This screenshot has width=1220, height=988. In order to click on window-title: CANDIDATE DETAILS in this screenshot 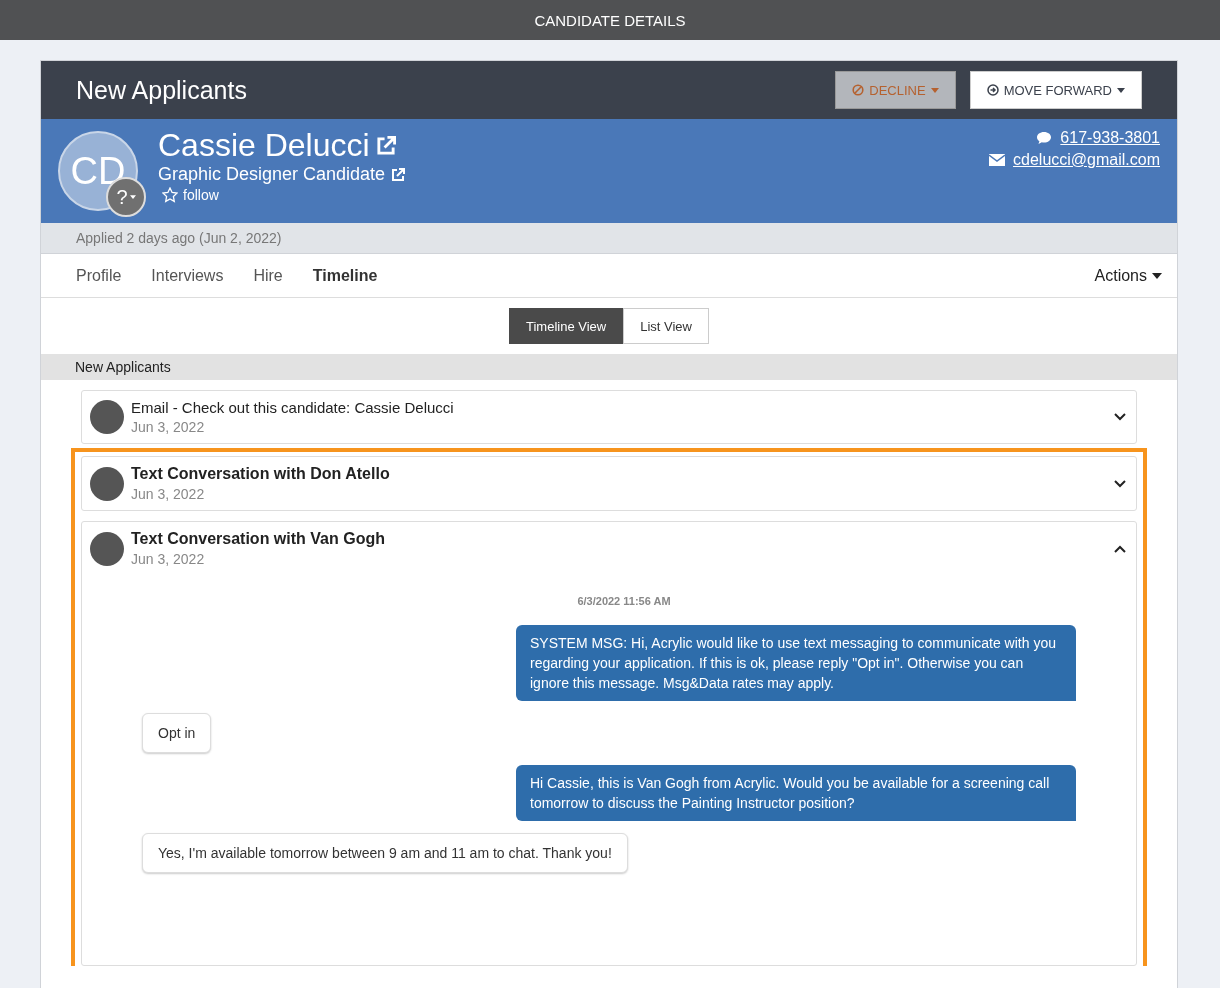, I will do `click(610, 20)`.